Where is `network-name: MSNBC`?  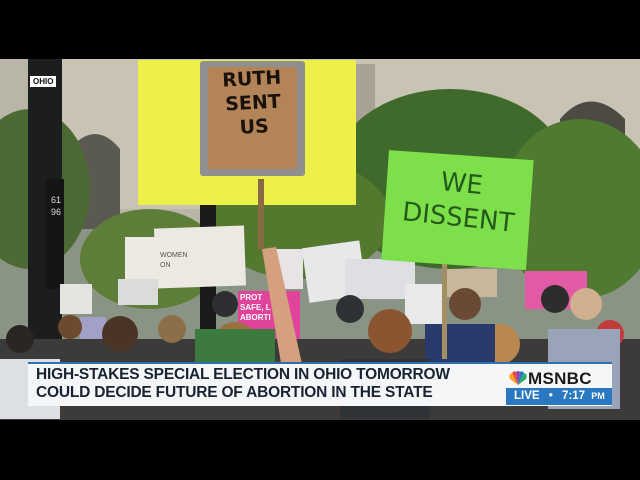
network-name: MSNBC is located at coordinates (560, 378).